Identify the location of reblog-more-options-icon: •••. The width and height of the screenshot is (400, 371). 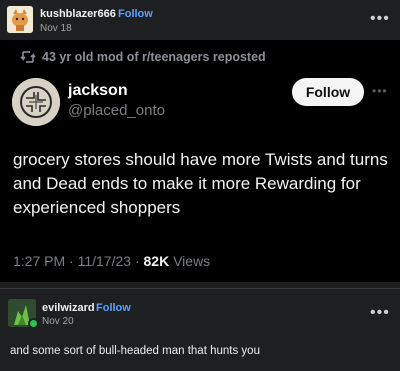
(380, 313).